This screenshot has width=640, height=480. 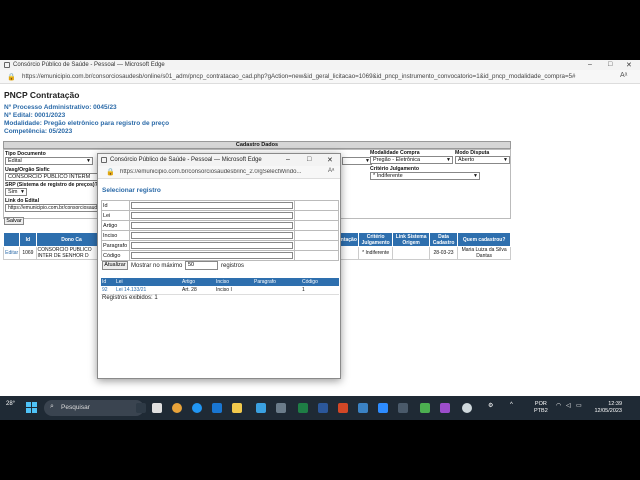 What do you see at coordinates (257, 145) in the screenshot?
I see `cadastro-header: Cadastro Dados` at bounding box center [257, 145].